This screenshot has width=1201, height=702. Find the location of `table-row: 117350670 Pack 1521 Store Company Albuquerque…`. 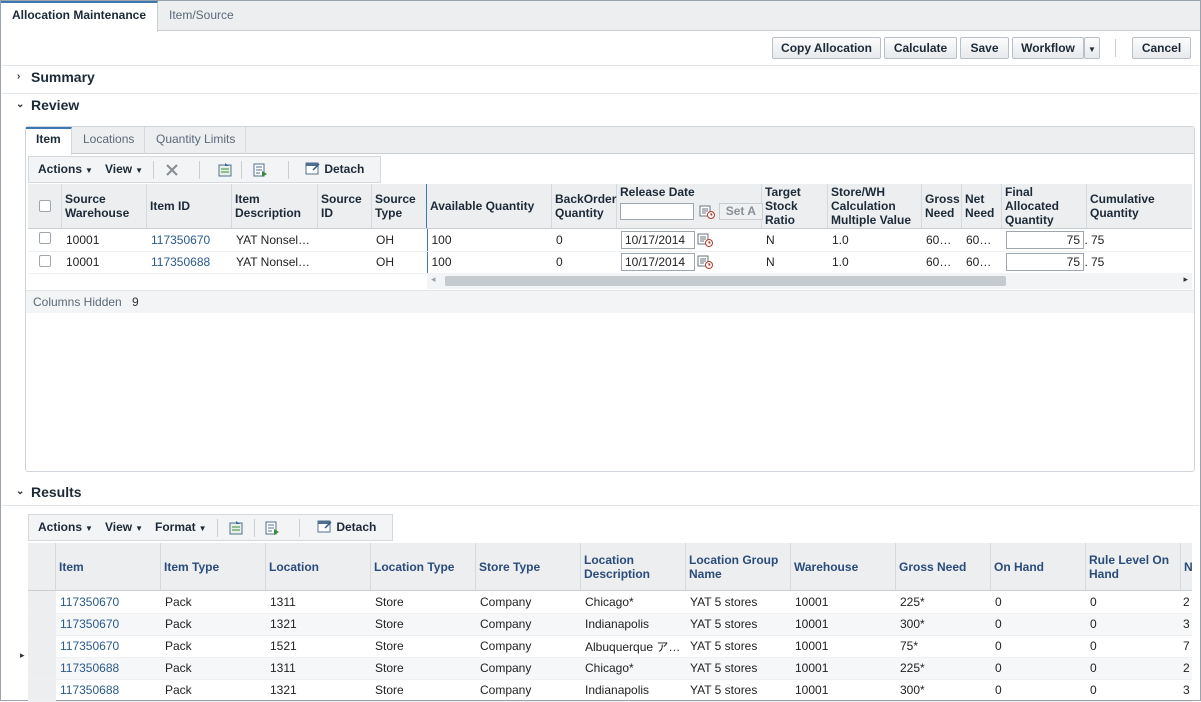

table-row: 117350670 Pack 1521 Store Company Albuquerque… is located at coordinates (610, 646).